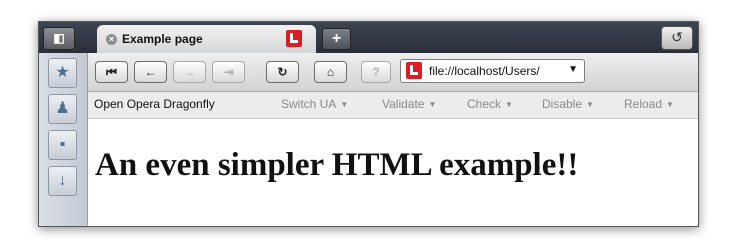 The width and height of the screenshot is (734, 244). What do you see at coordinates (62, 145) in the screenshot?
I see `notes-icon: ▪` at bounding box center [62, 145].